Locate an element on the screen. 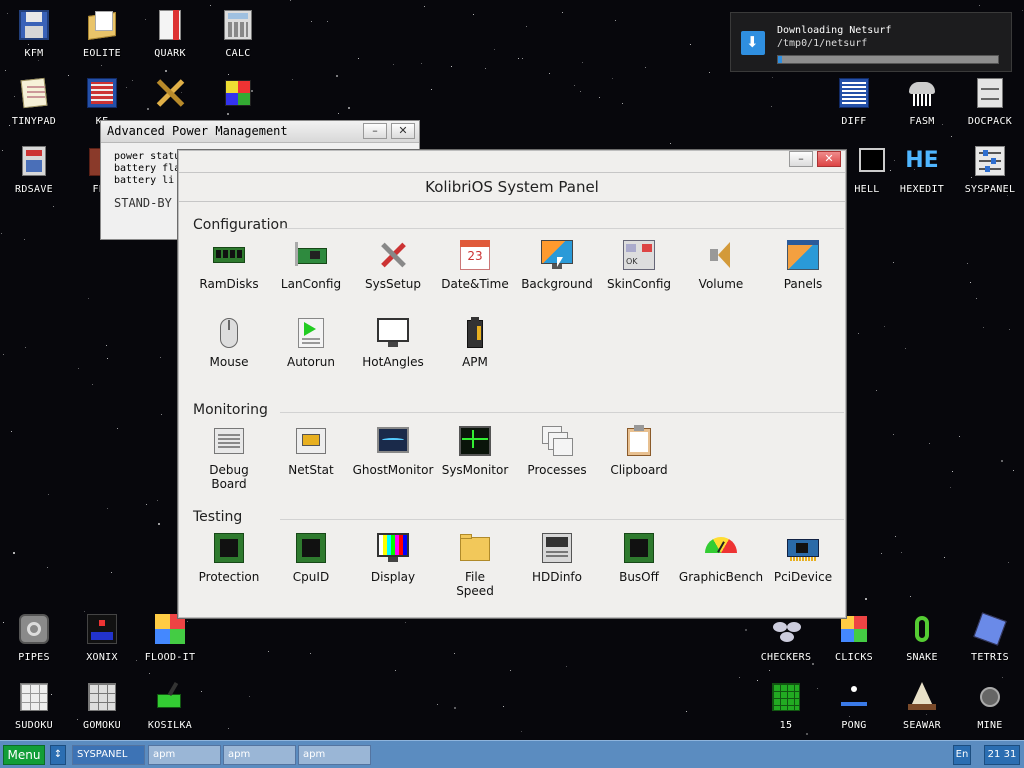  item-apm: APM is located at coordinates (475, 342).